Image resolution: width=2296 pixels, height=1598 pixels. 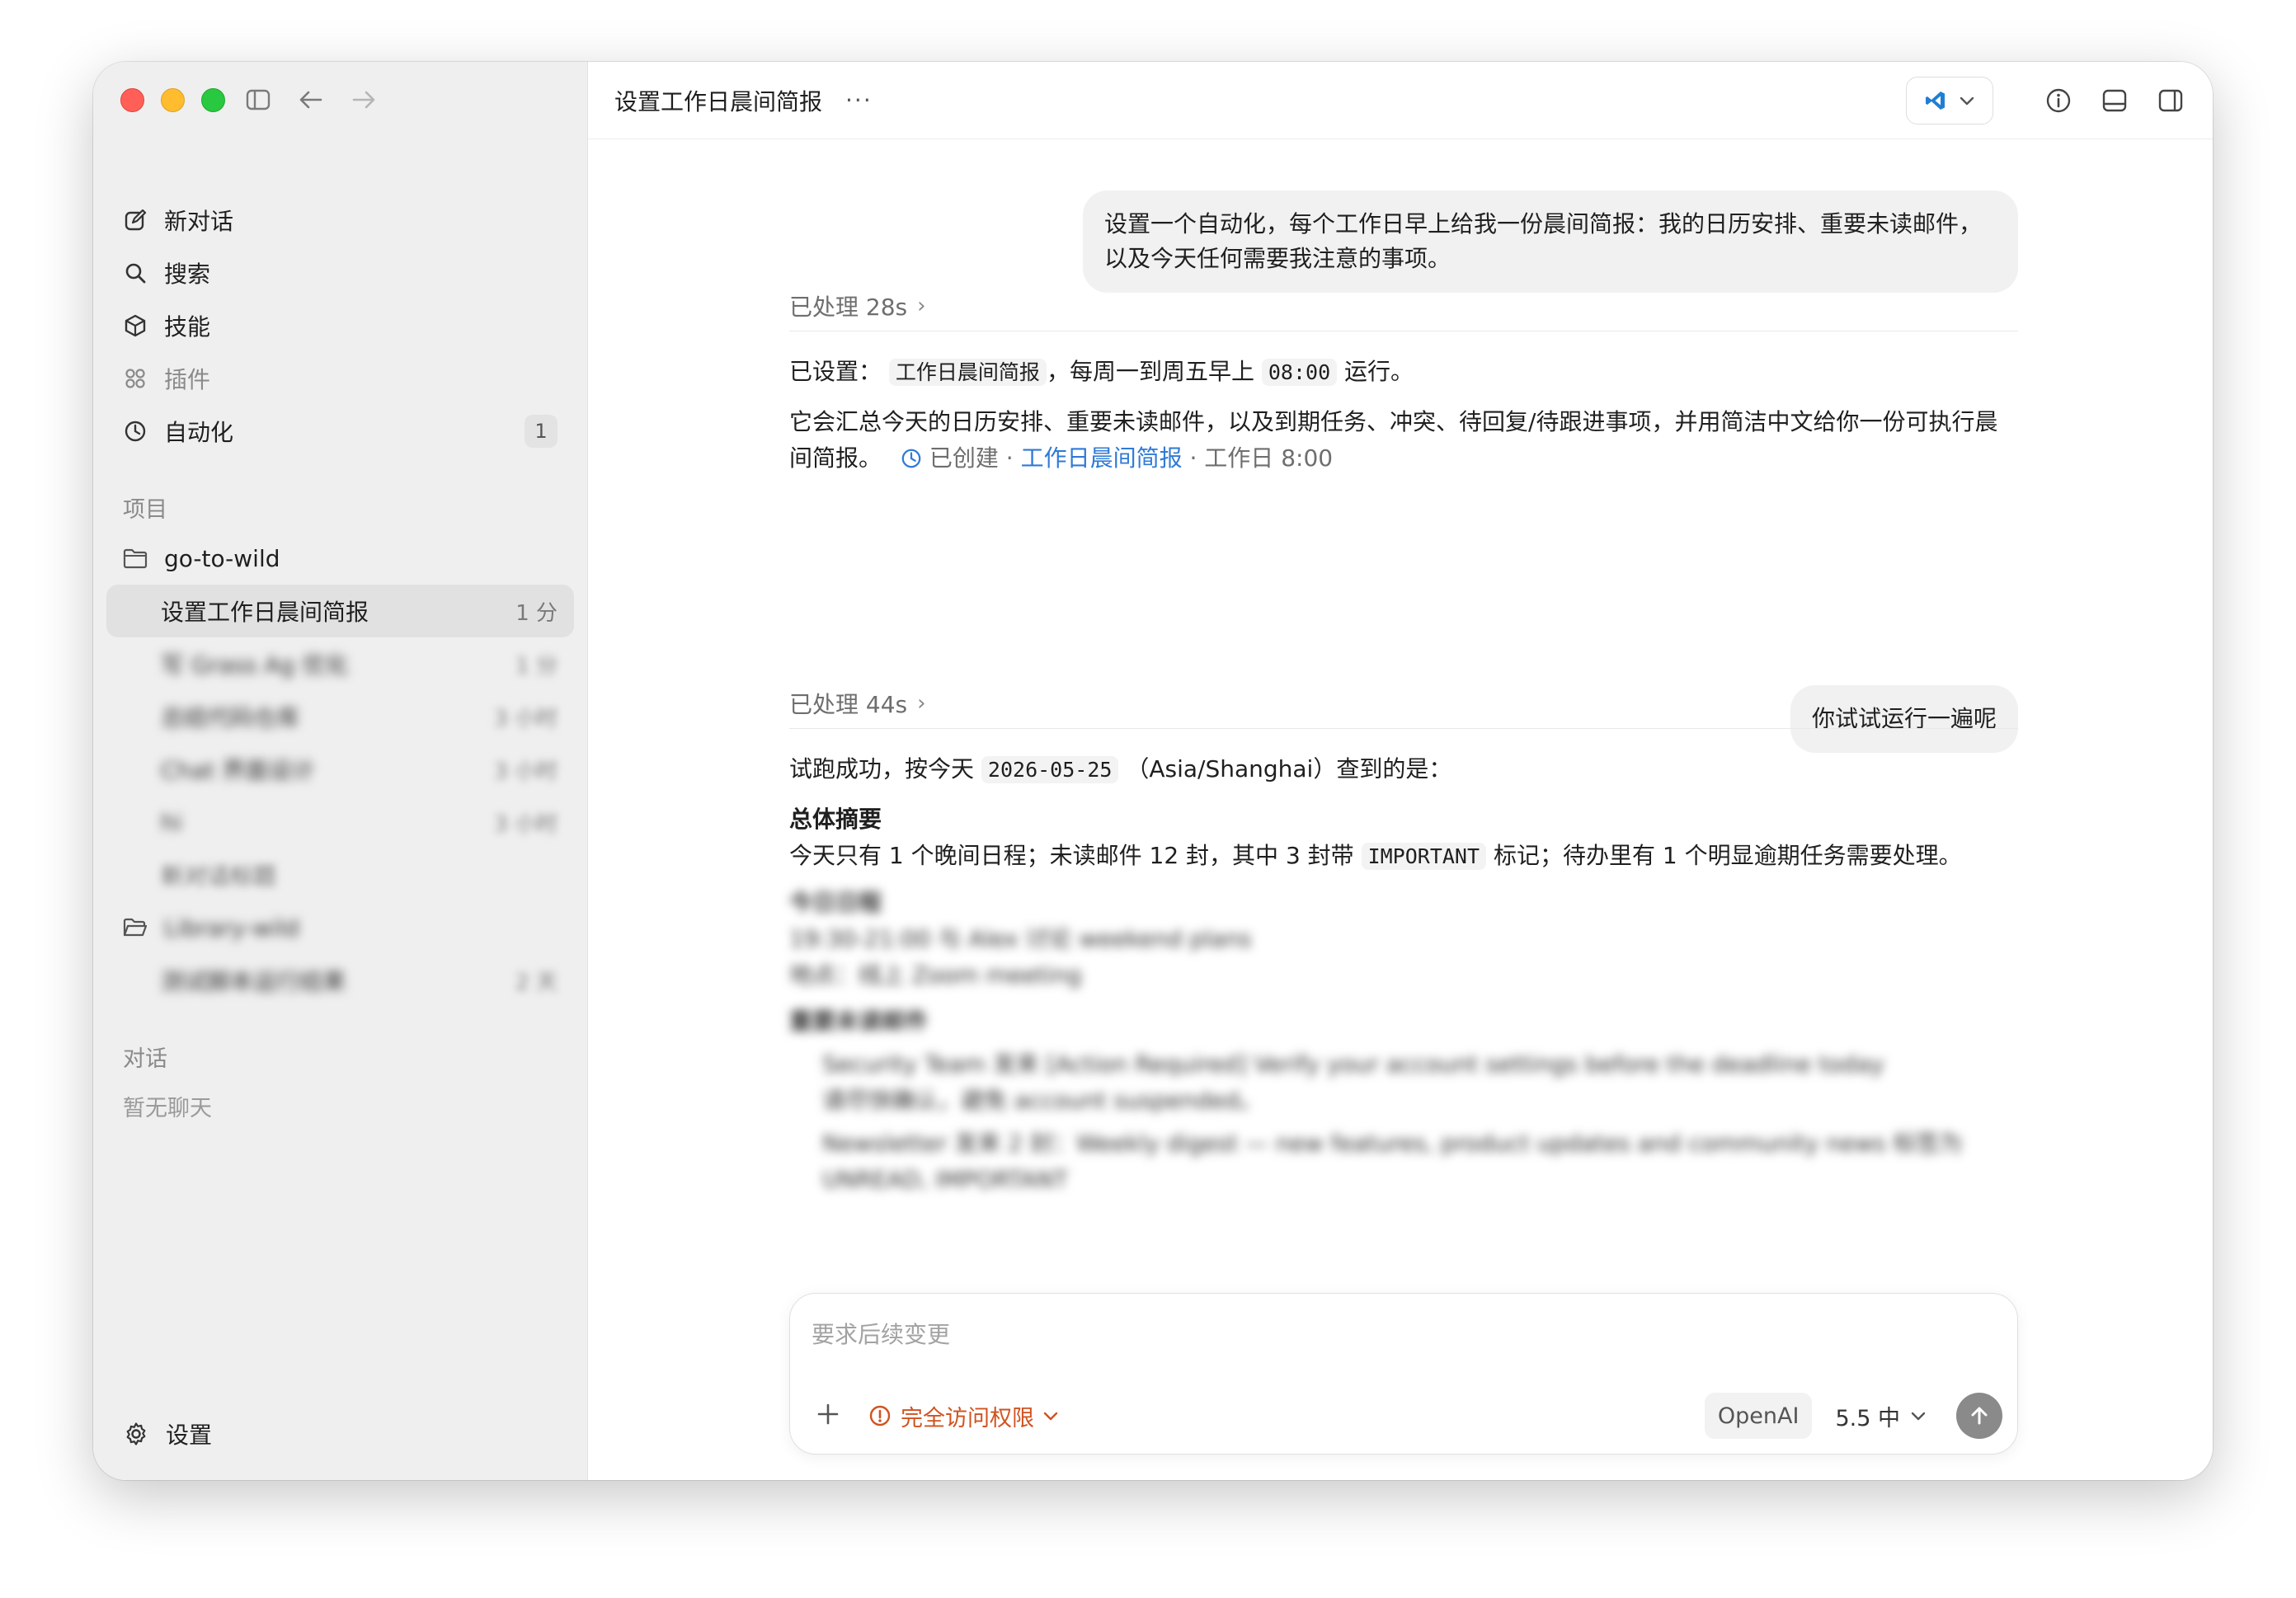 What do you see at coordinates (2170, 101) in the screenshot?
I see `right-panel-icon` at bounding box center [2170, 101].